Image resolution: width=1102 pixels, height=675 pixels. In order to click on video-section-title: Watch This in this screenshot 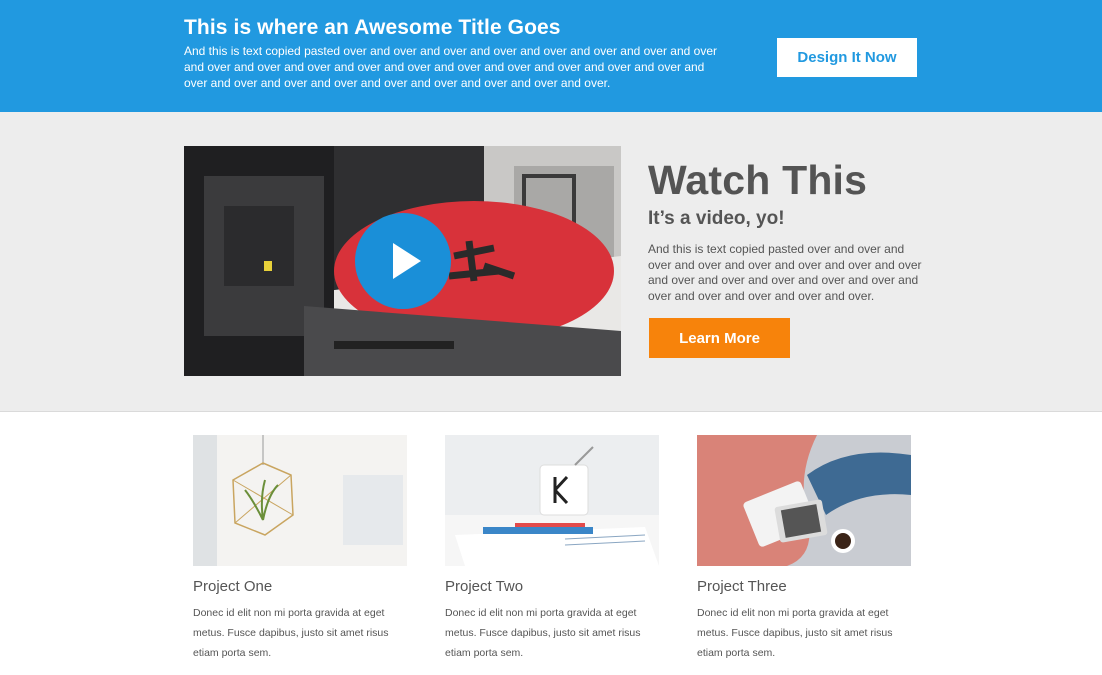, I will do `click(758, 180)`.